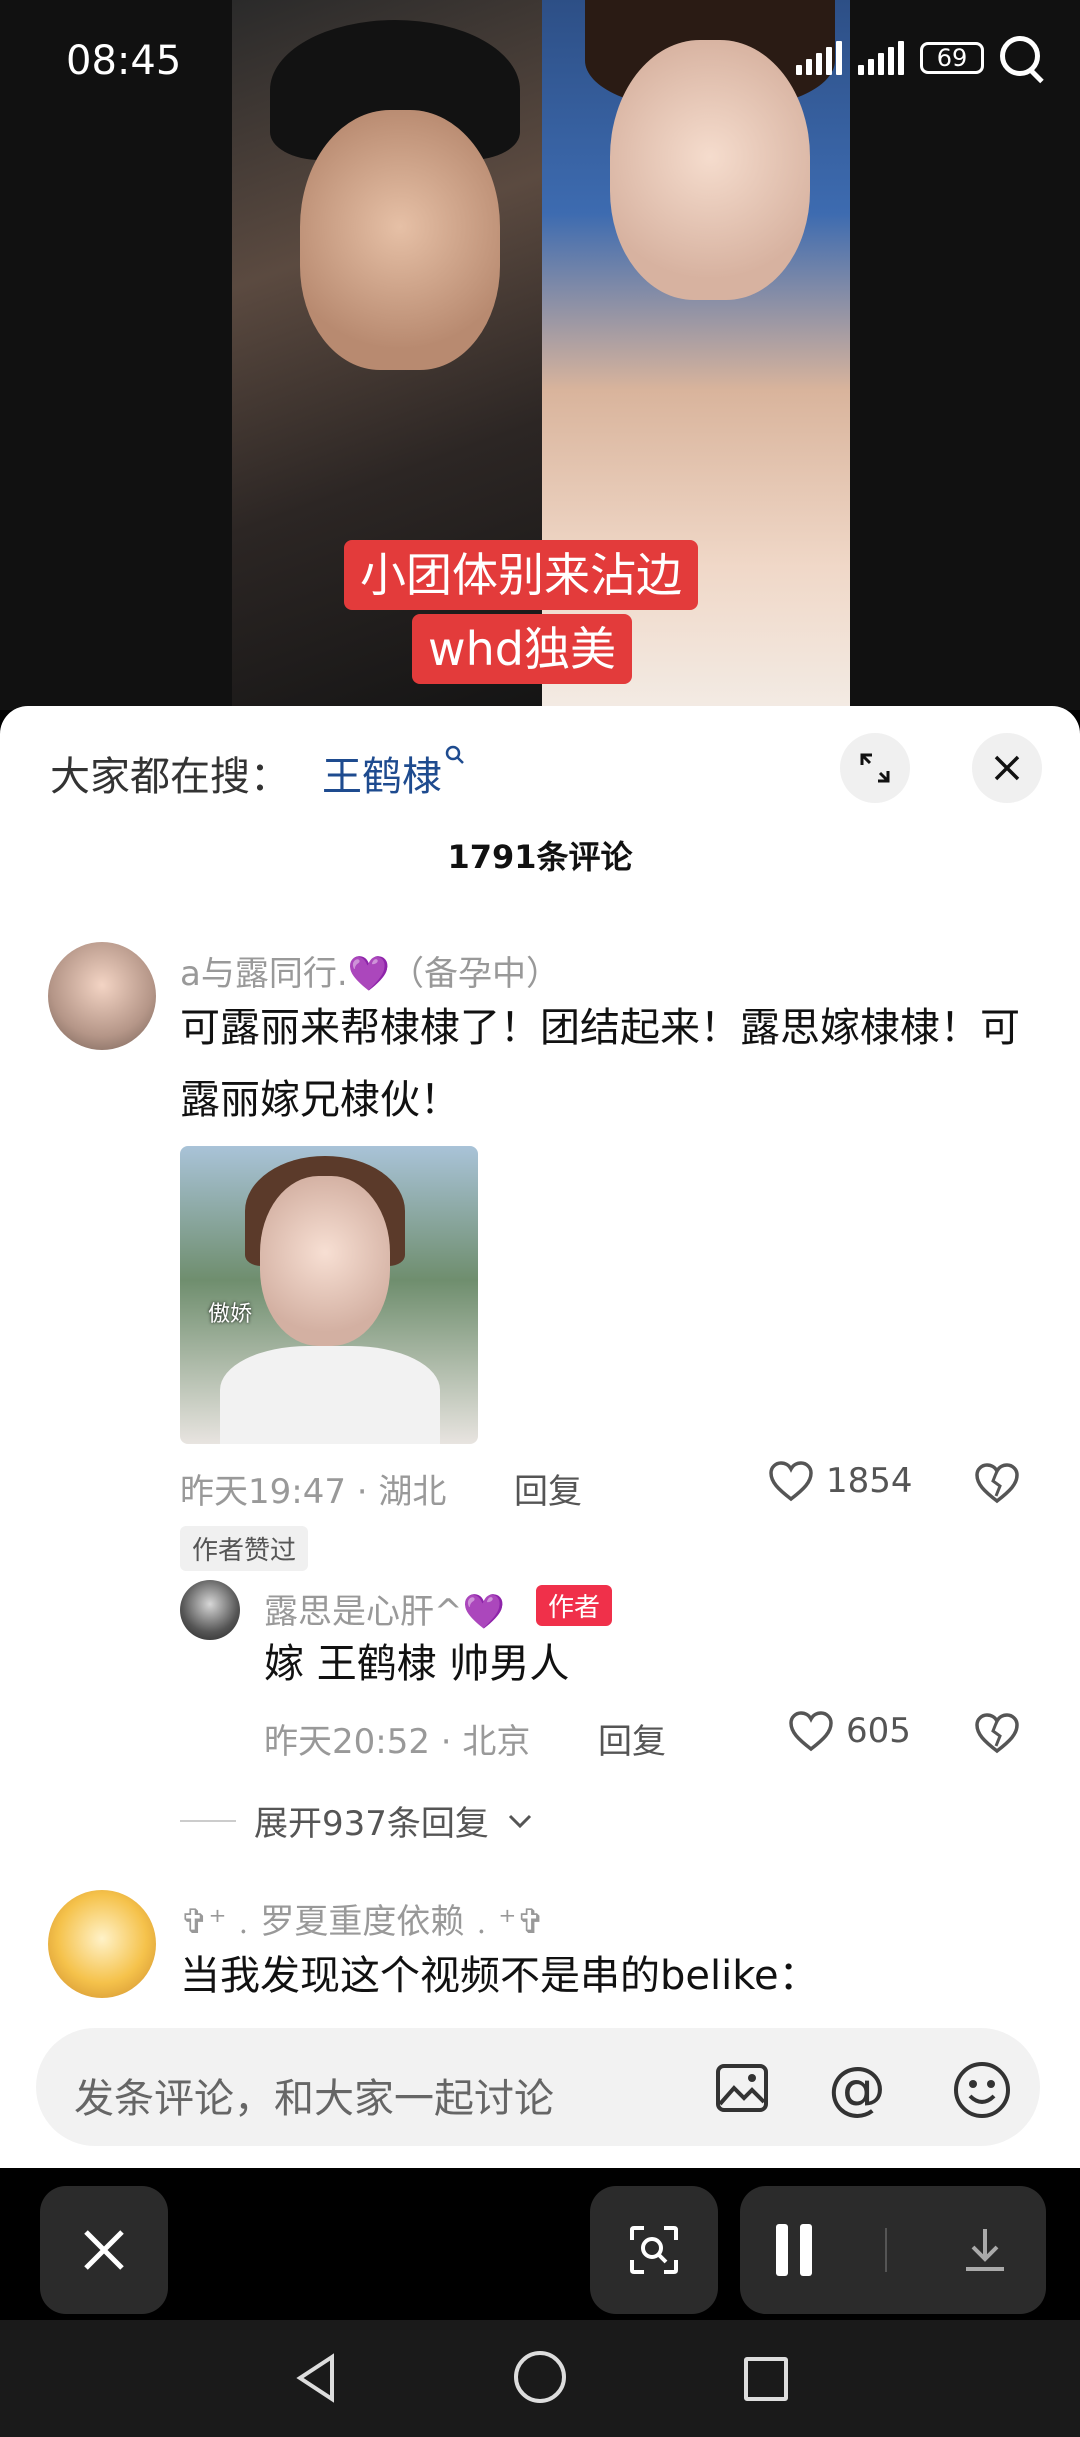  I want to click on like-button: 1854, so click(840, 1481).